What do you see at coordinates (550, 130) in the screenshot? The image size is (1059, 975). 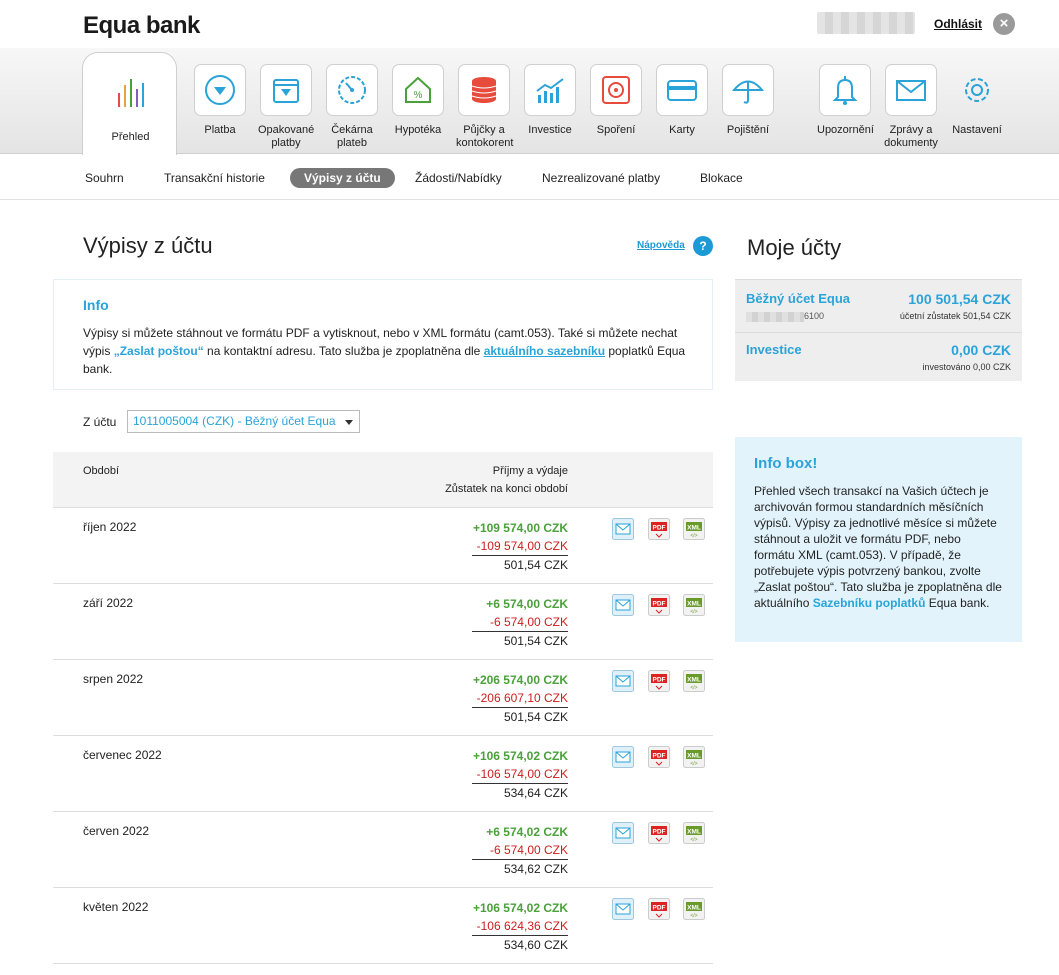 I see `nav-label: Investice` at bounding box center [550, 130].